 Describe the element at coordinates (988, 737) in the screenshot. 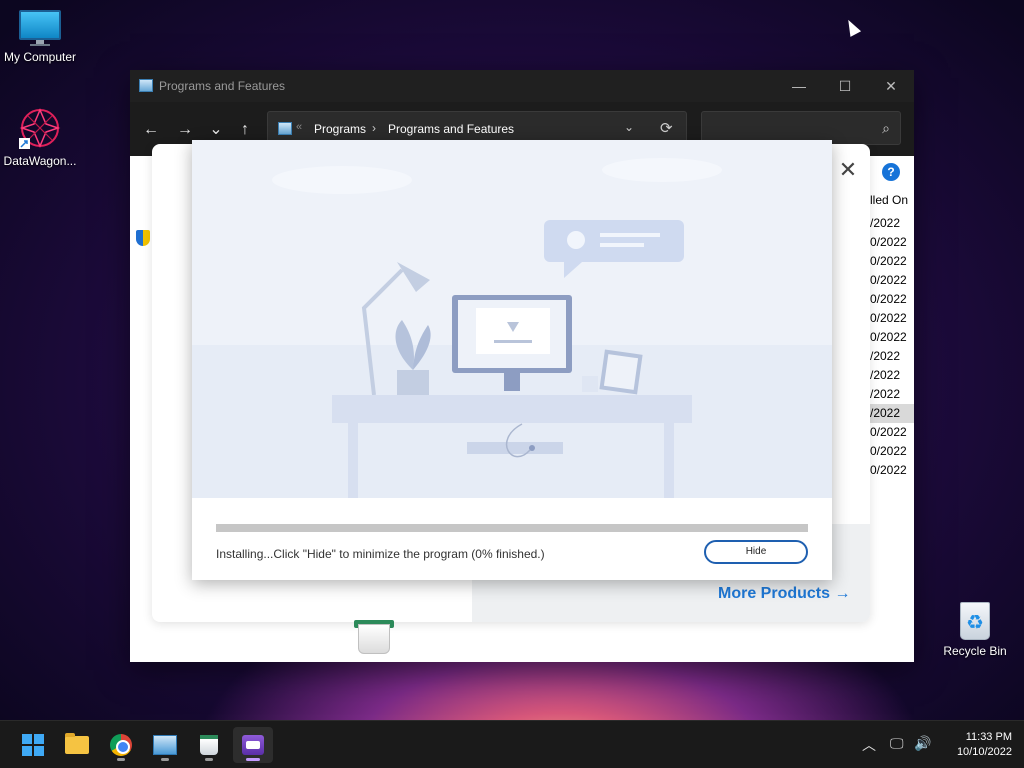

I see `clock-time: 11:33 PM` at that location.